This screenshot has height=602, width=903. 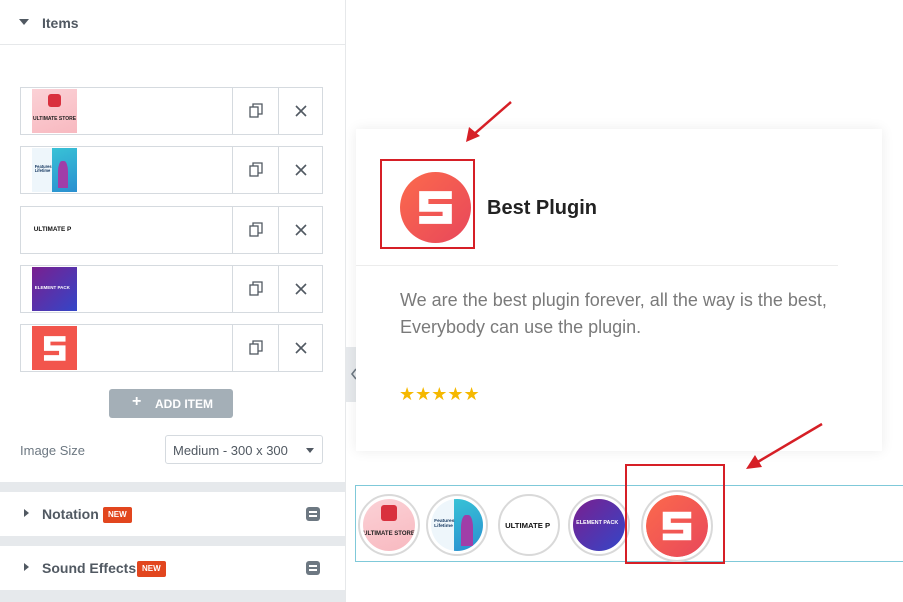 I want to click on add-item-button: + ADD ITEM, so click(x=171, y=403).